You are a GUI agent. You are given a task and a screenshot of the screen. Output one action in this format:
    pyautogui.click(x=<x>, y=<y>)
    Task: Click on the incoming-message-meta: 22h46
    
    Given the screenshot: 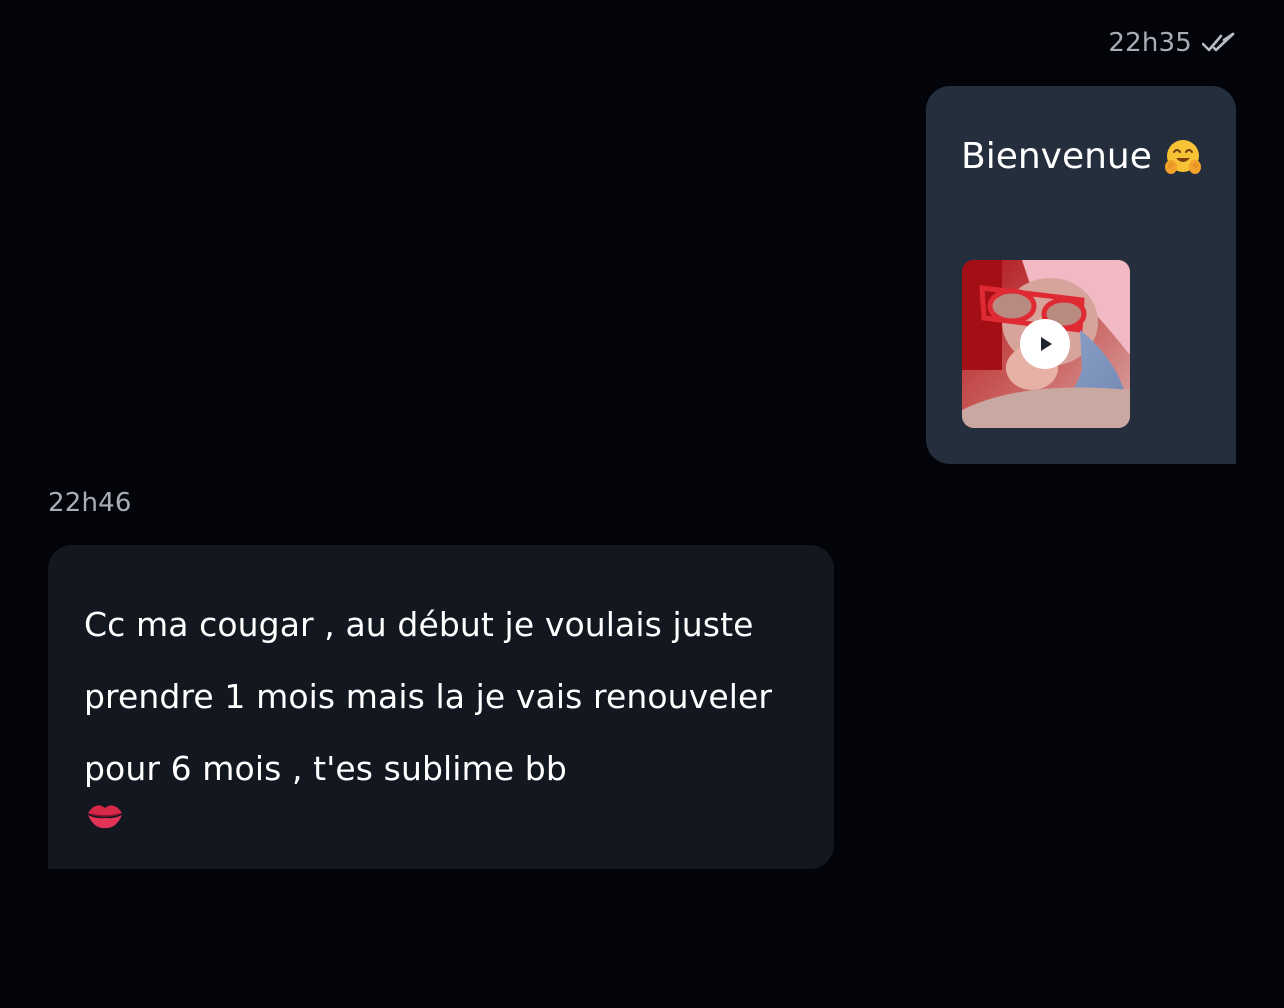 What is the action you would take?
    pyautogui.click(x=90, y=503)
    